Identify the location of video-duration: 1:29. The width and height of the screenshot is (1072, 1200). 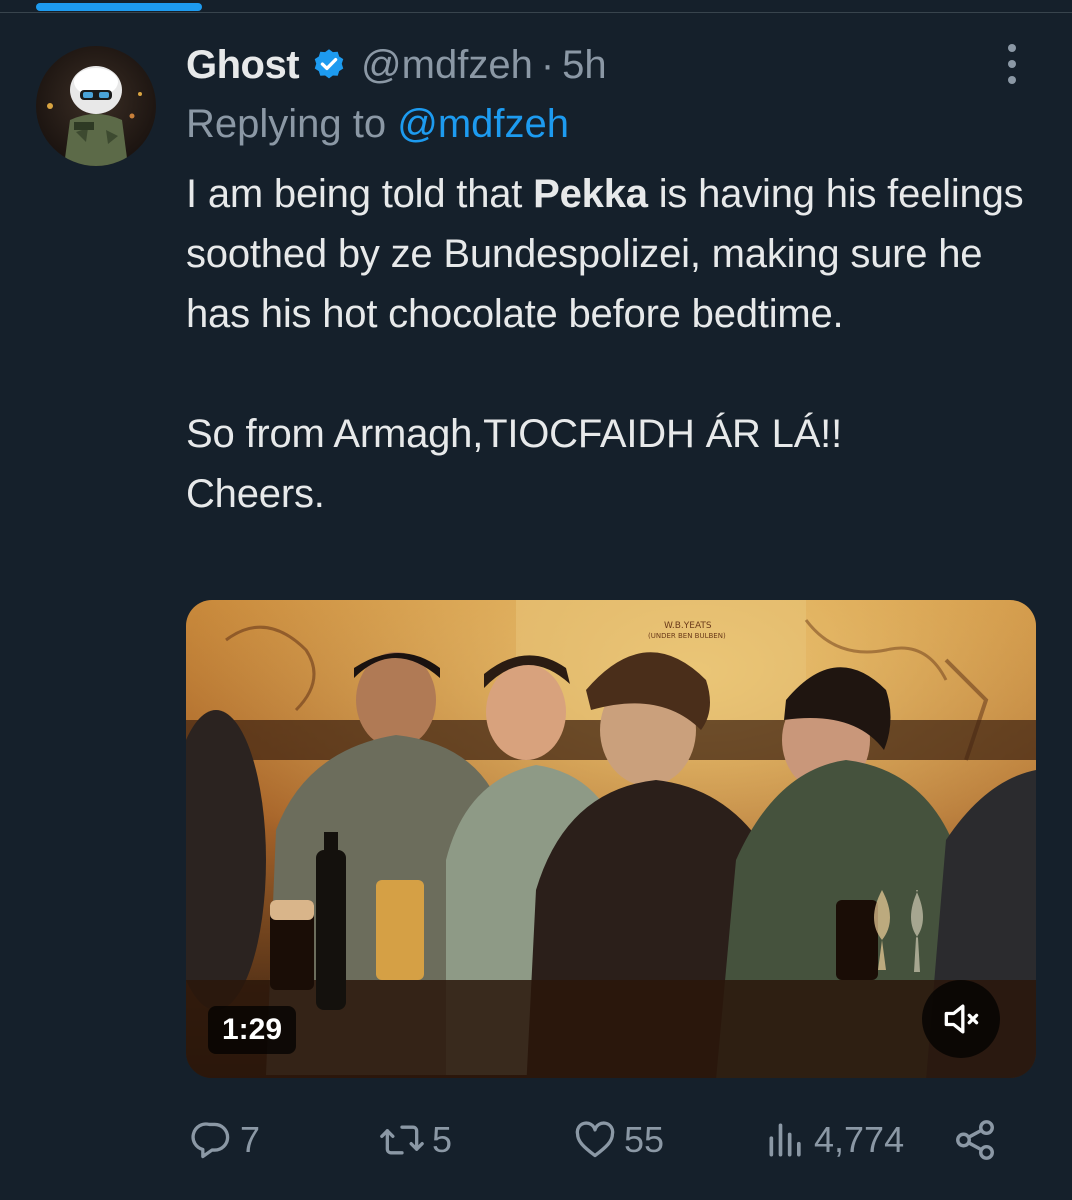
(252, 1030).